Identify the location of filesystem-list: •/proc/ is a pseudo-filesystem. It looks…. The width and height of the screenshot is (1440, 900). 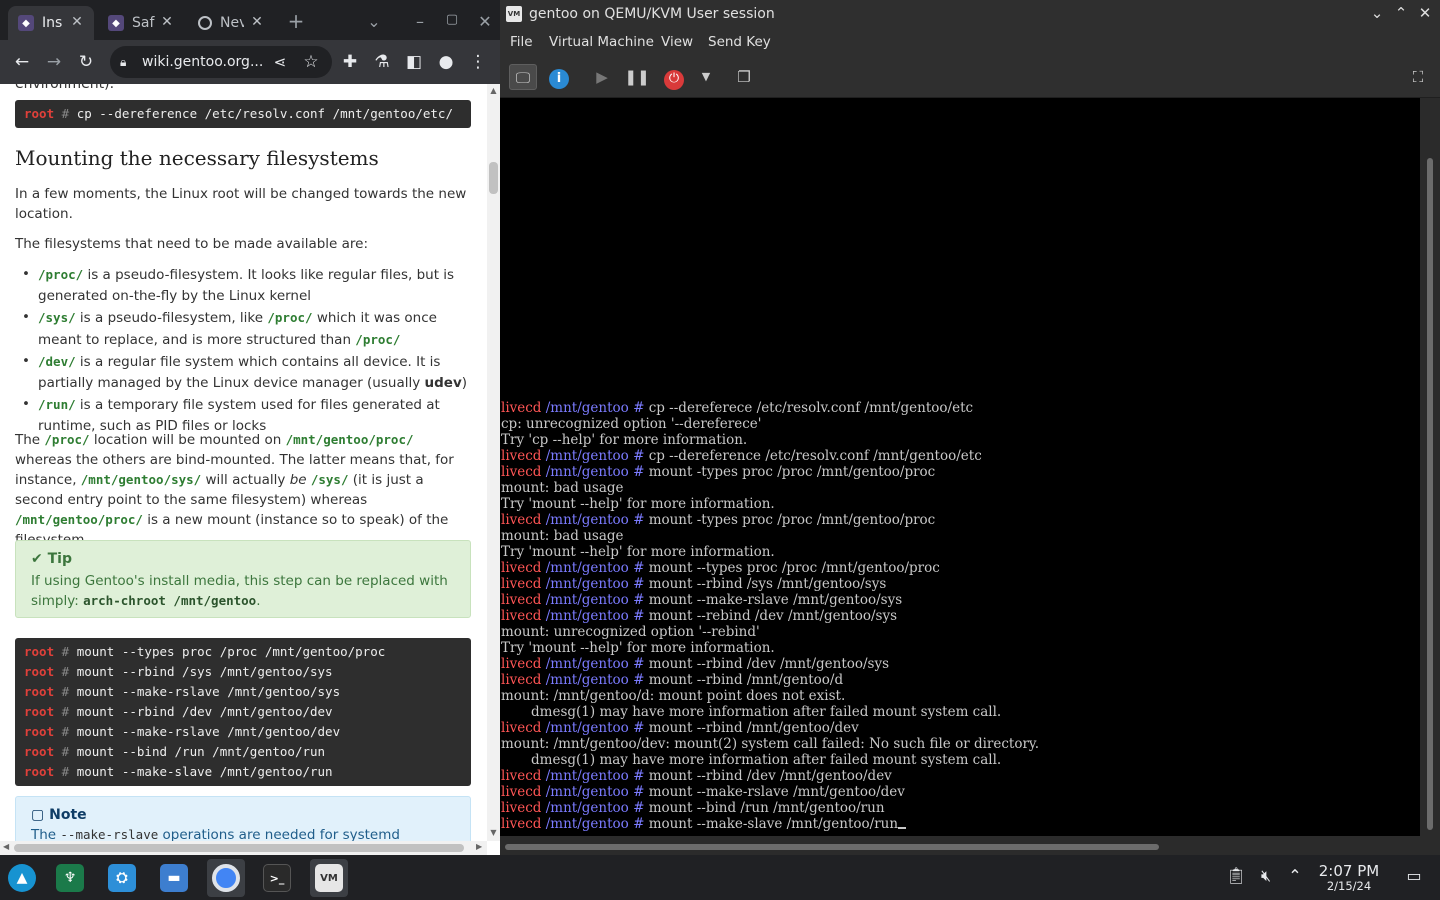
(246, 350).